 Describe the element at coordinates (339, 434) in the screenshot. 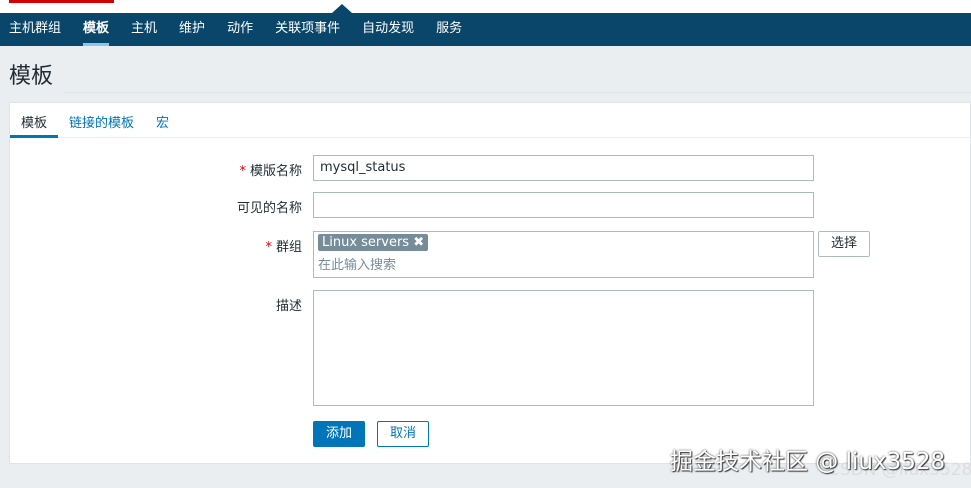

I see `add-button: 添加` at that location.